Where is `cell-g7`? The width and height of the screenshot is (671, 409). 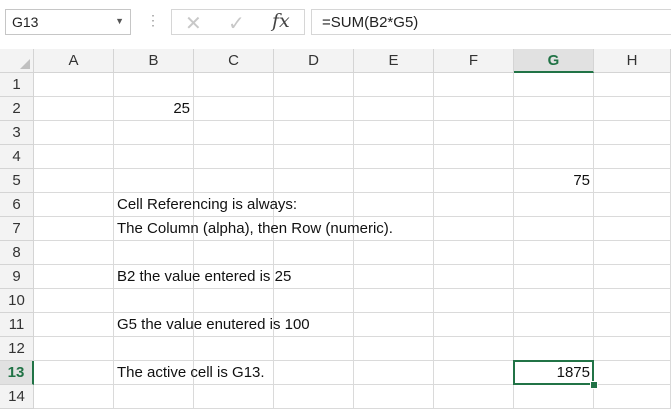
cell-g7 is located at coordinates (554, 229).